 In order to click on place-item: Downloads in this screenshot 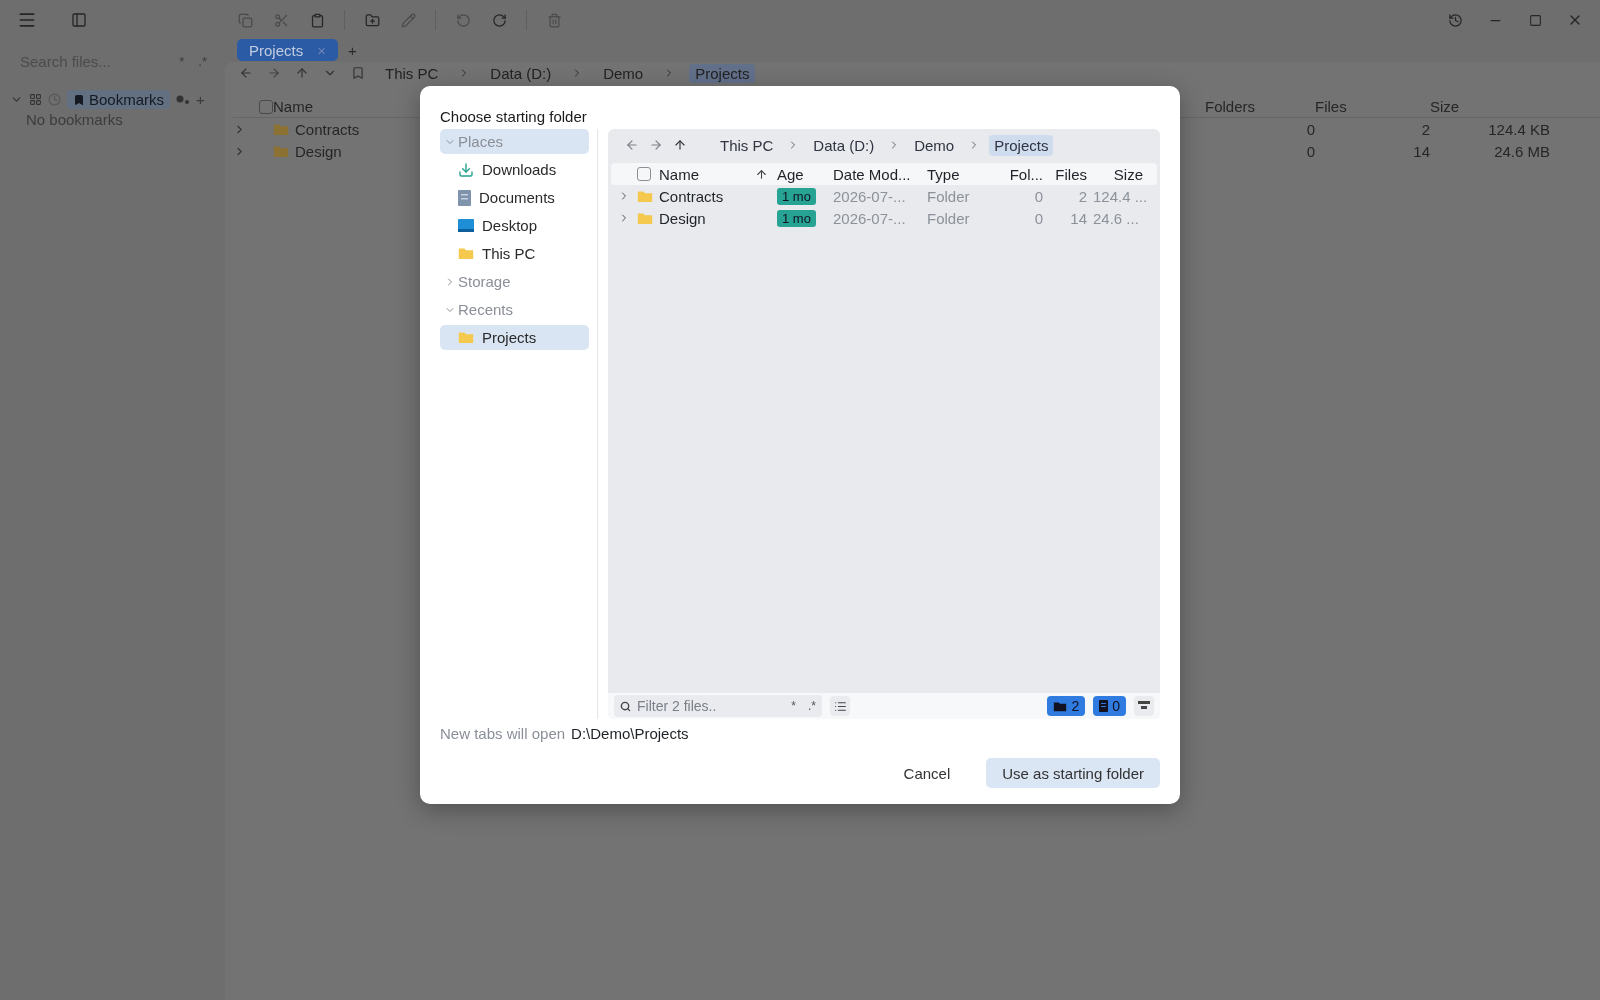, I will do `click(514, 169)`.